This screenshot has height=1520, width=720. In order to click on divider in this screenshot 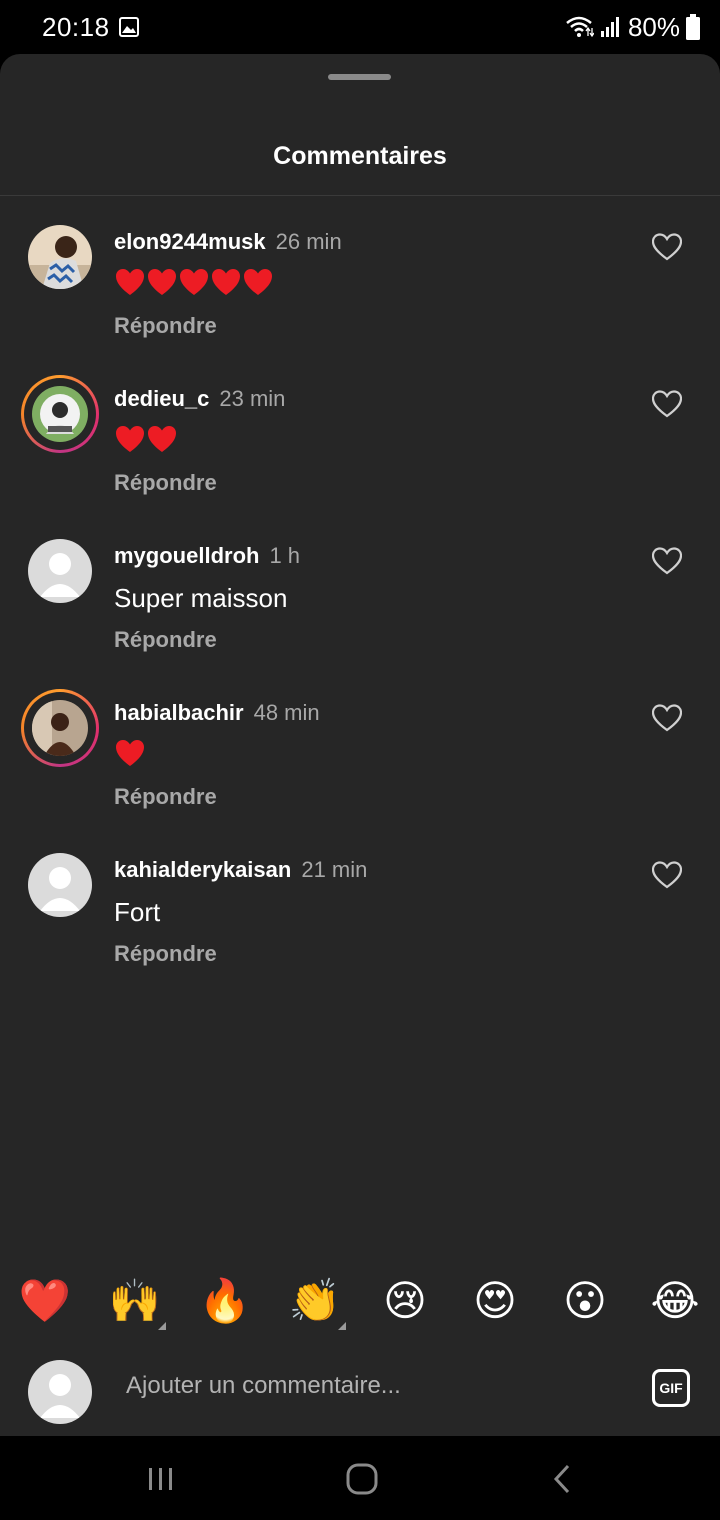, I will do `click(360, 195)`.